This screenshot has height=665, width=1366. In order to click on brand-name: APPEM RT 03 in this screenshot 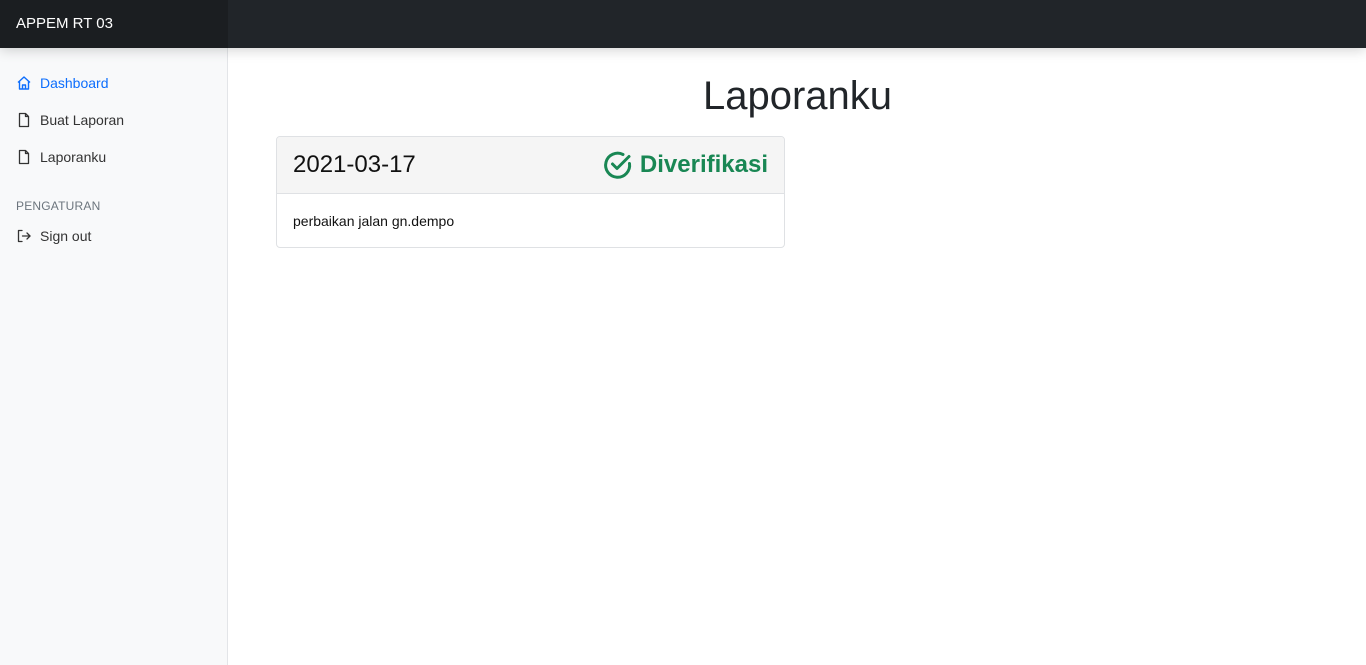, I will do `click(114, 24)`.